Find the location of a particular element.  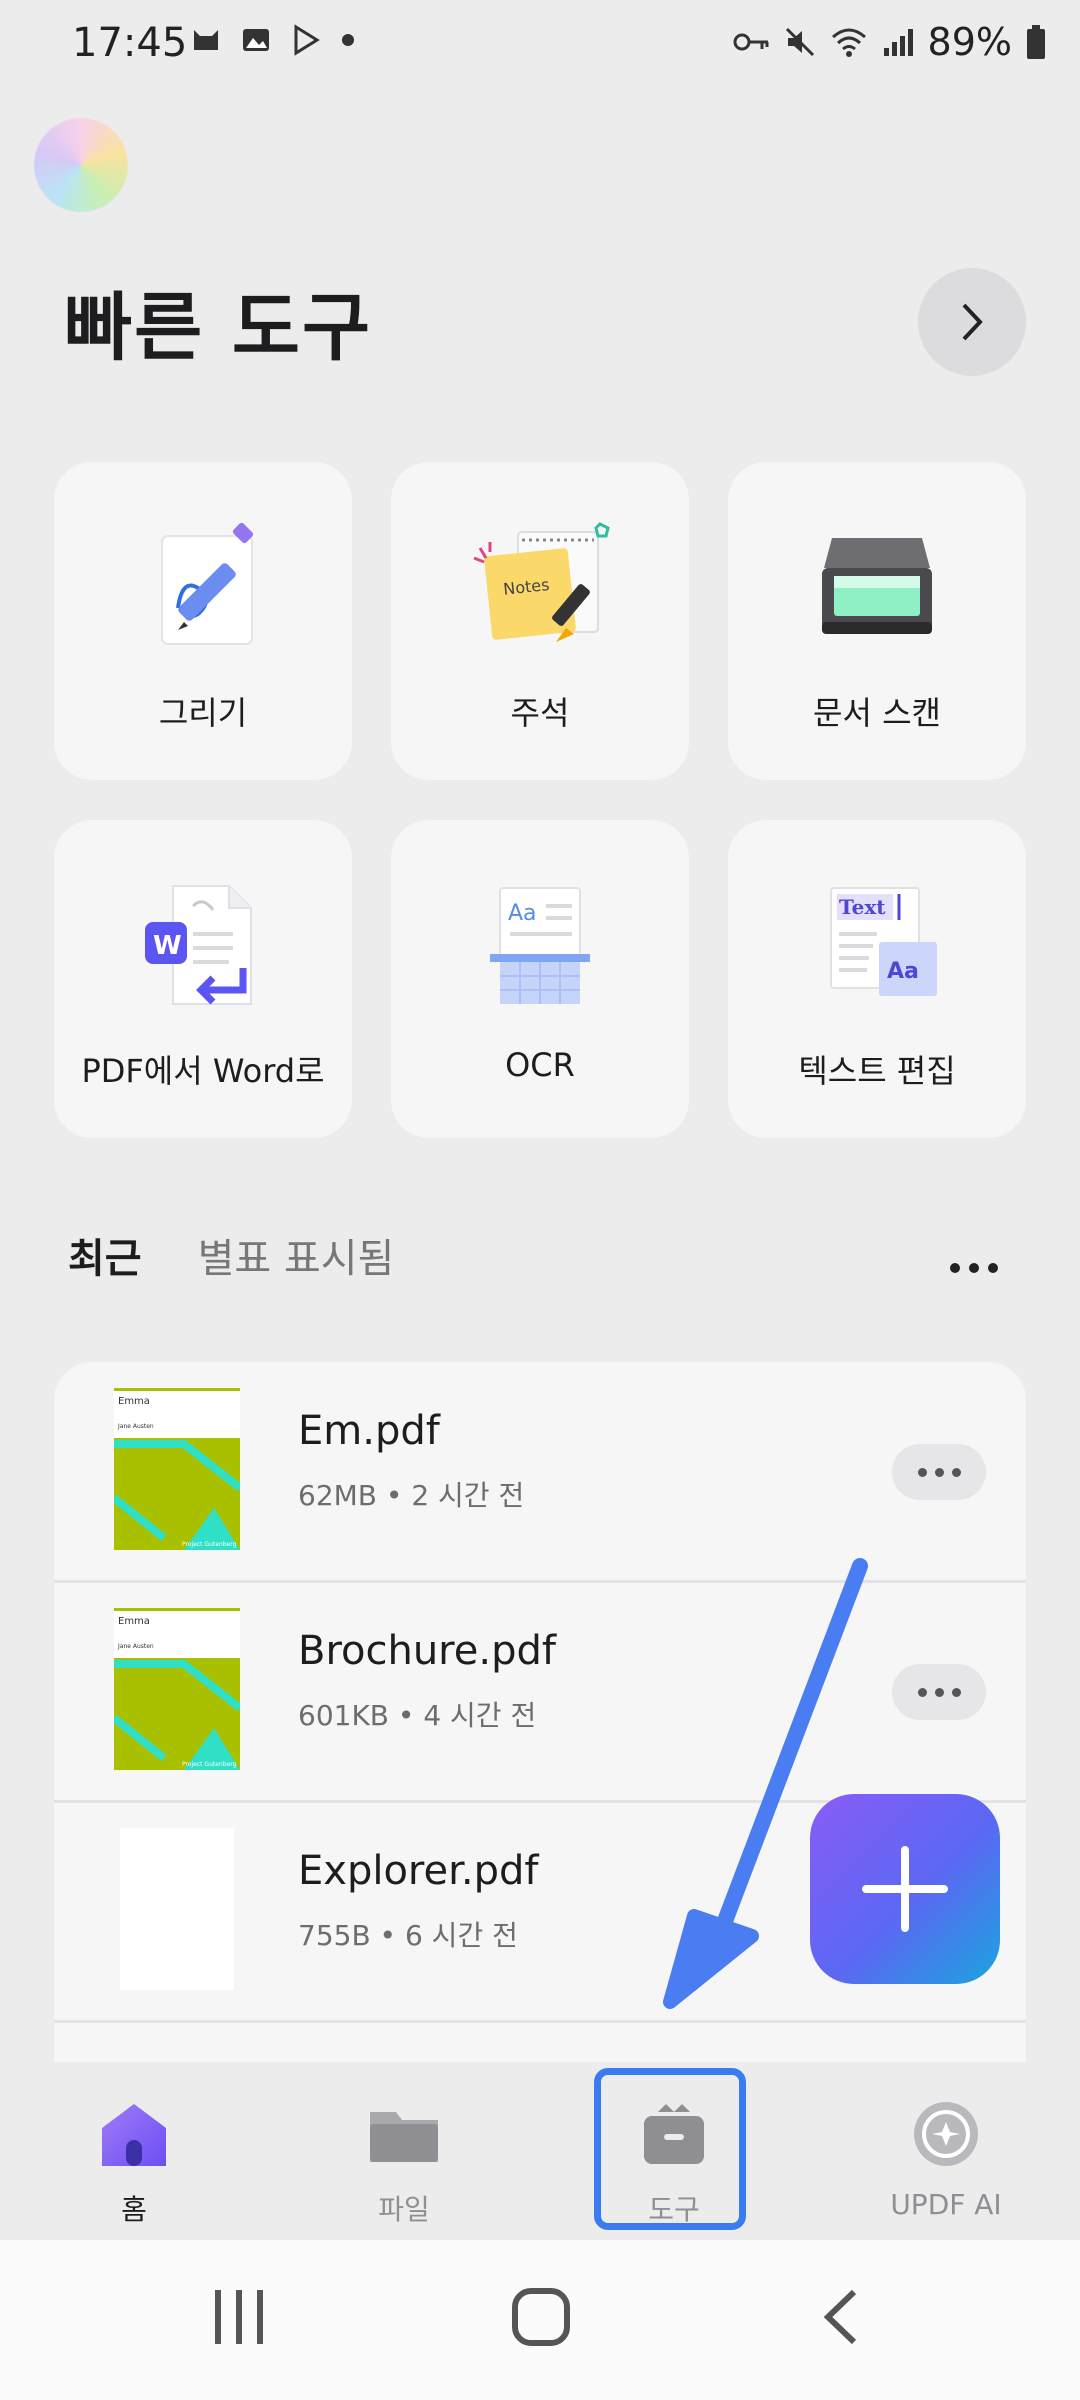

file-meta: 62MB • 2 시간 전 is located at coordinates (411, 1495).